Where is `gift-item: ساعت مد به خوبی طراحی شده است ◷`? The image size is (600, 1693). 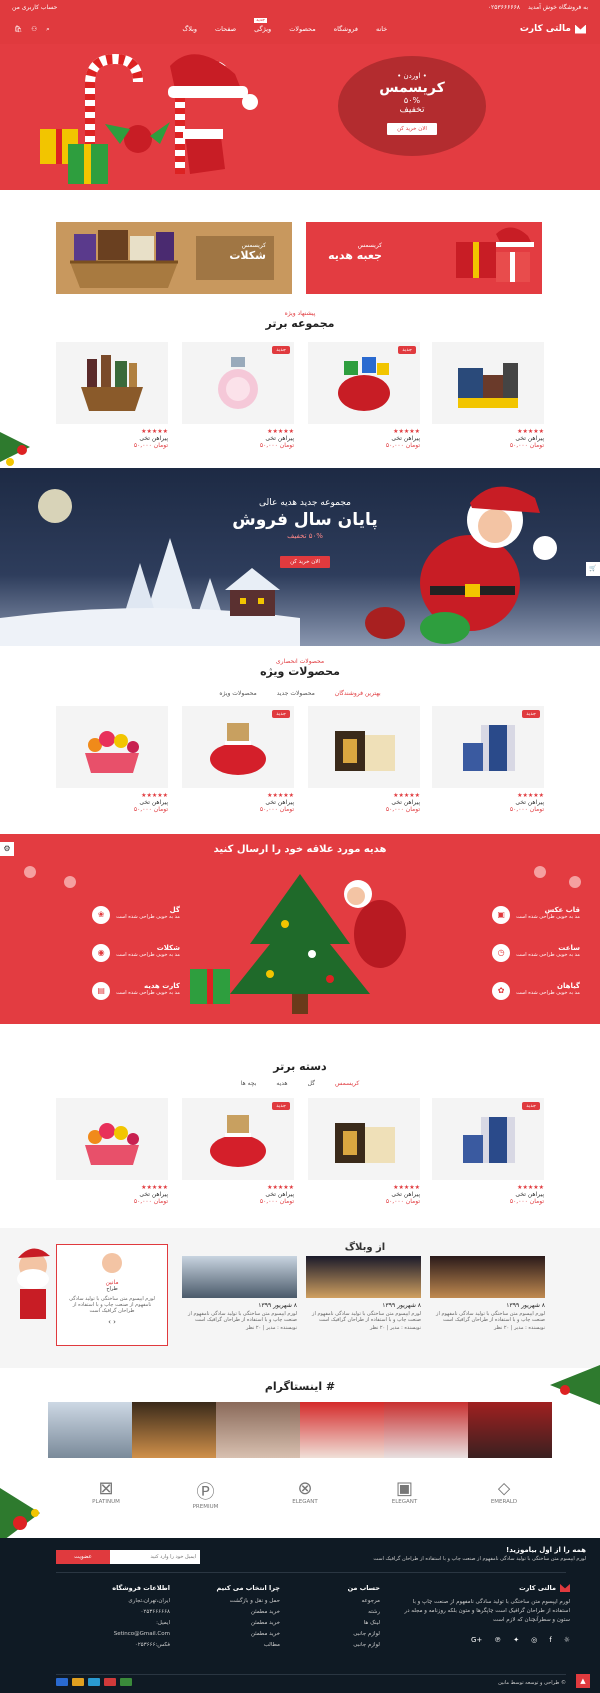 gift-item: ساعت مد به خوبی طراحی شده است ◷ is located at coordinates (500, 953).